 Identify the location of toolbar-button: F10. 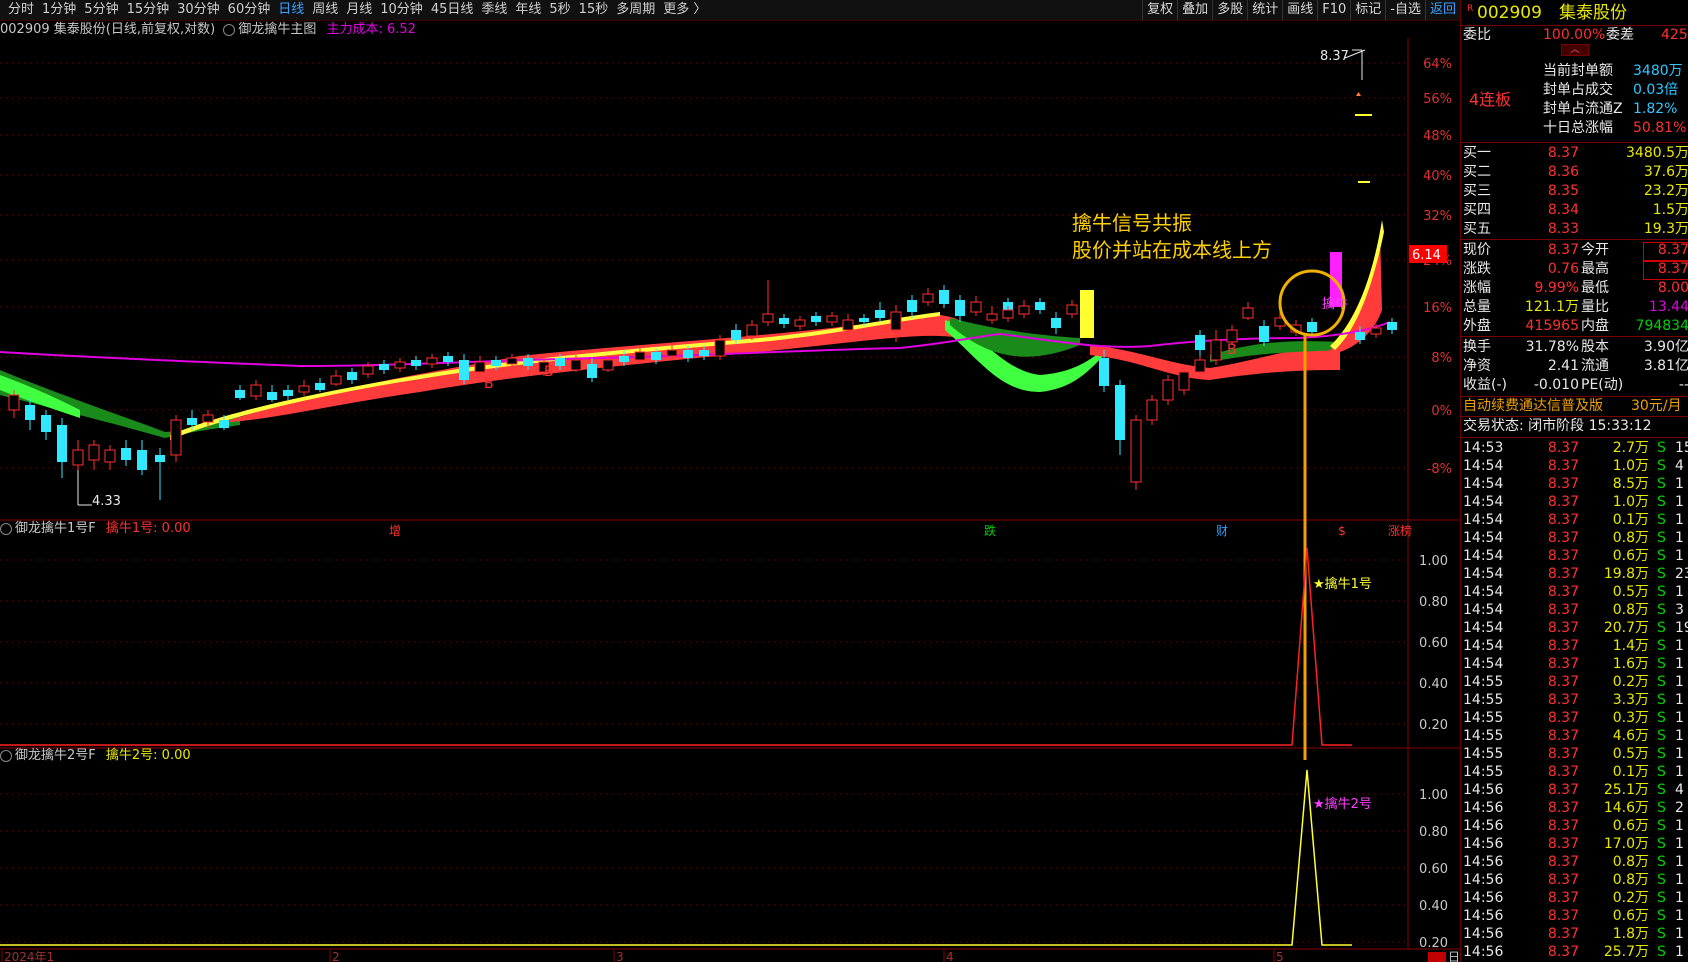
(1333, 10).